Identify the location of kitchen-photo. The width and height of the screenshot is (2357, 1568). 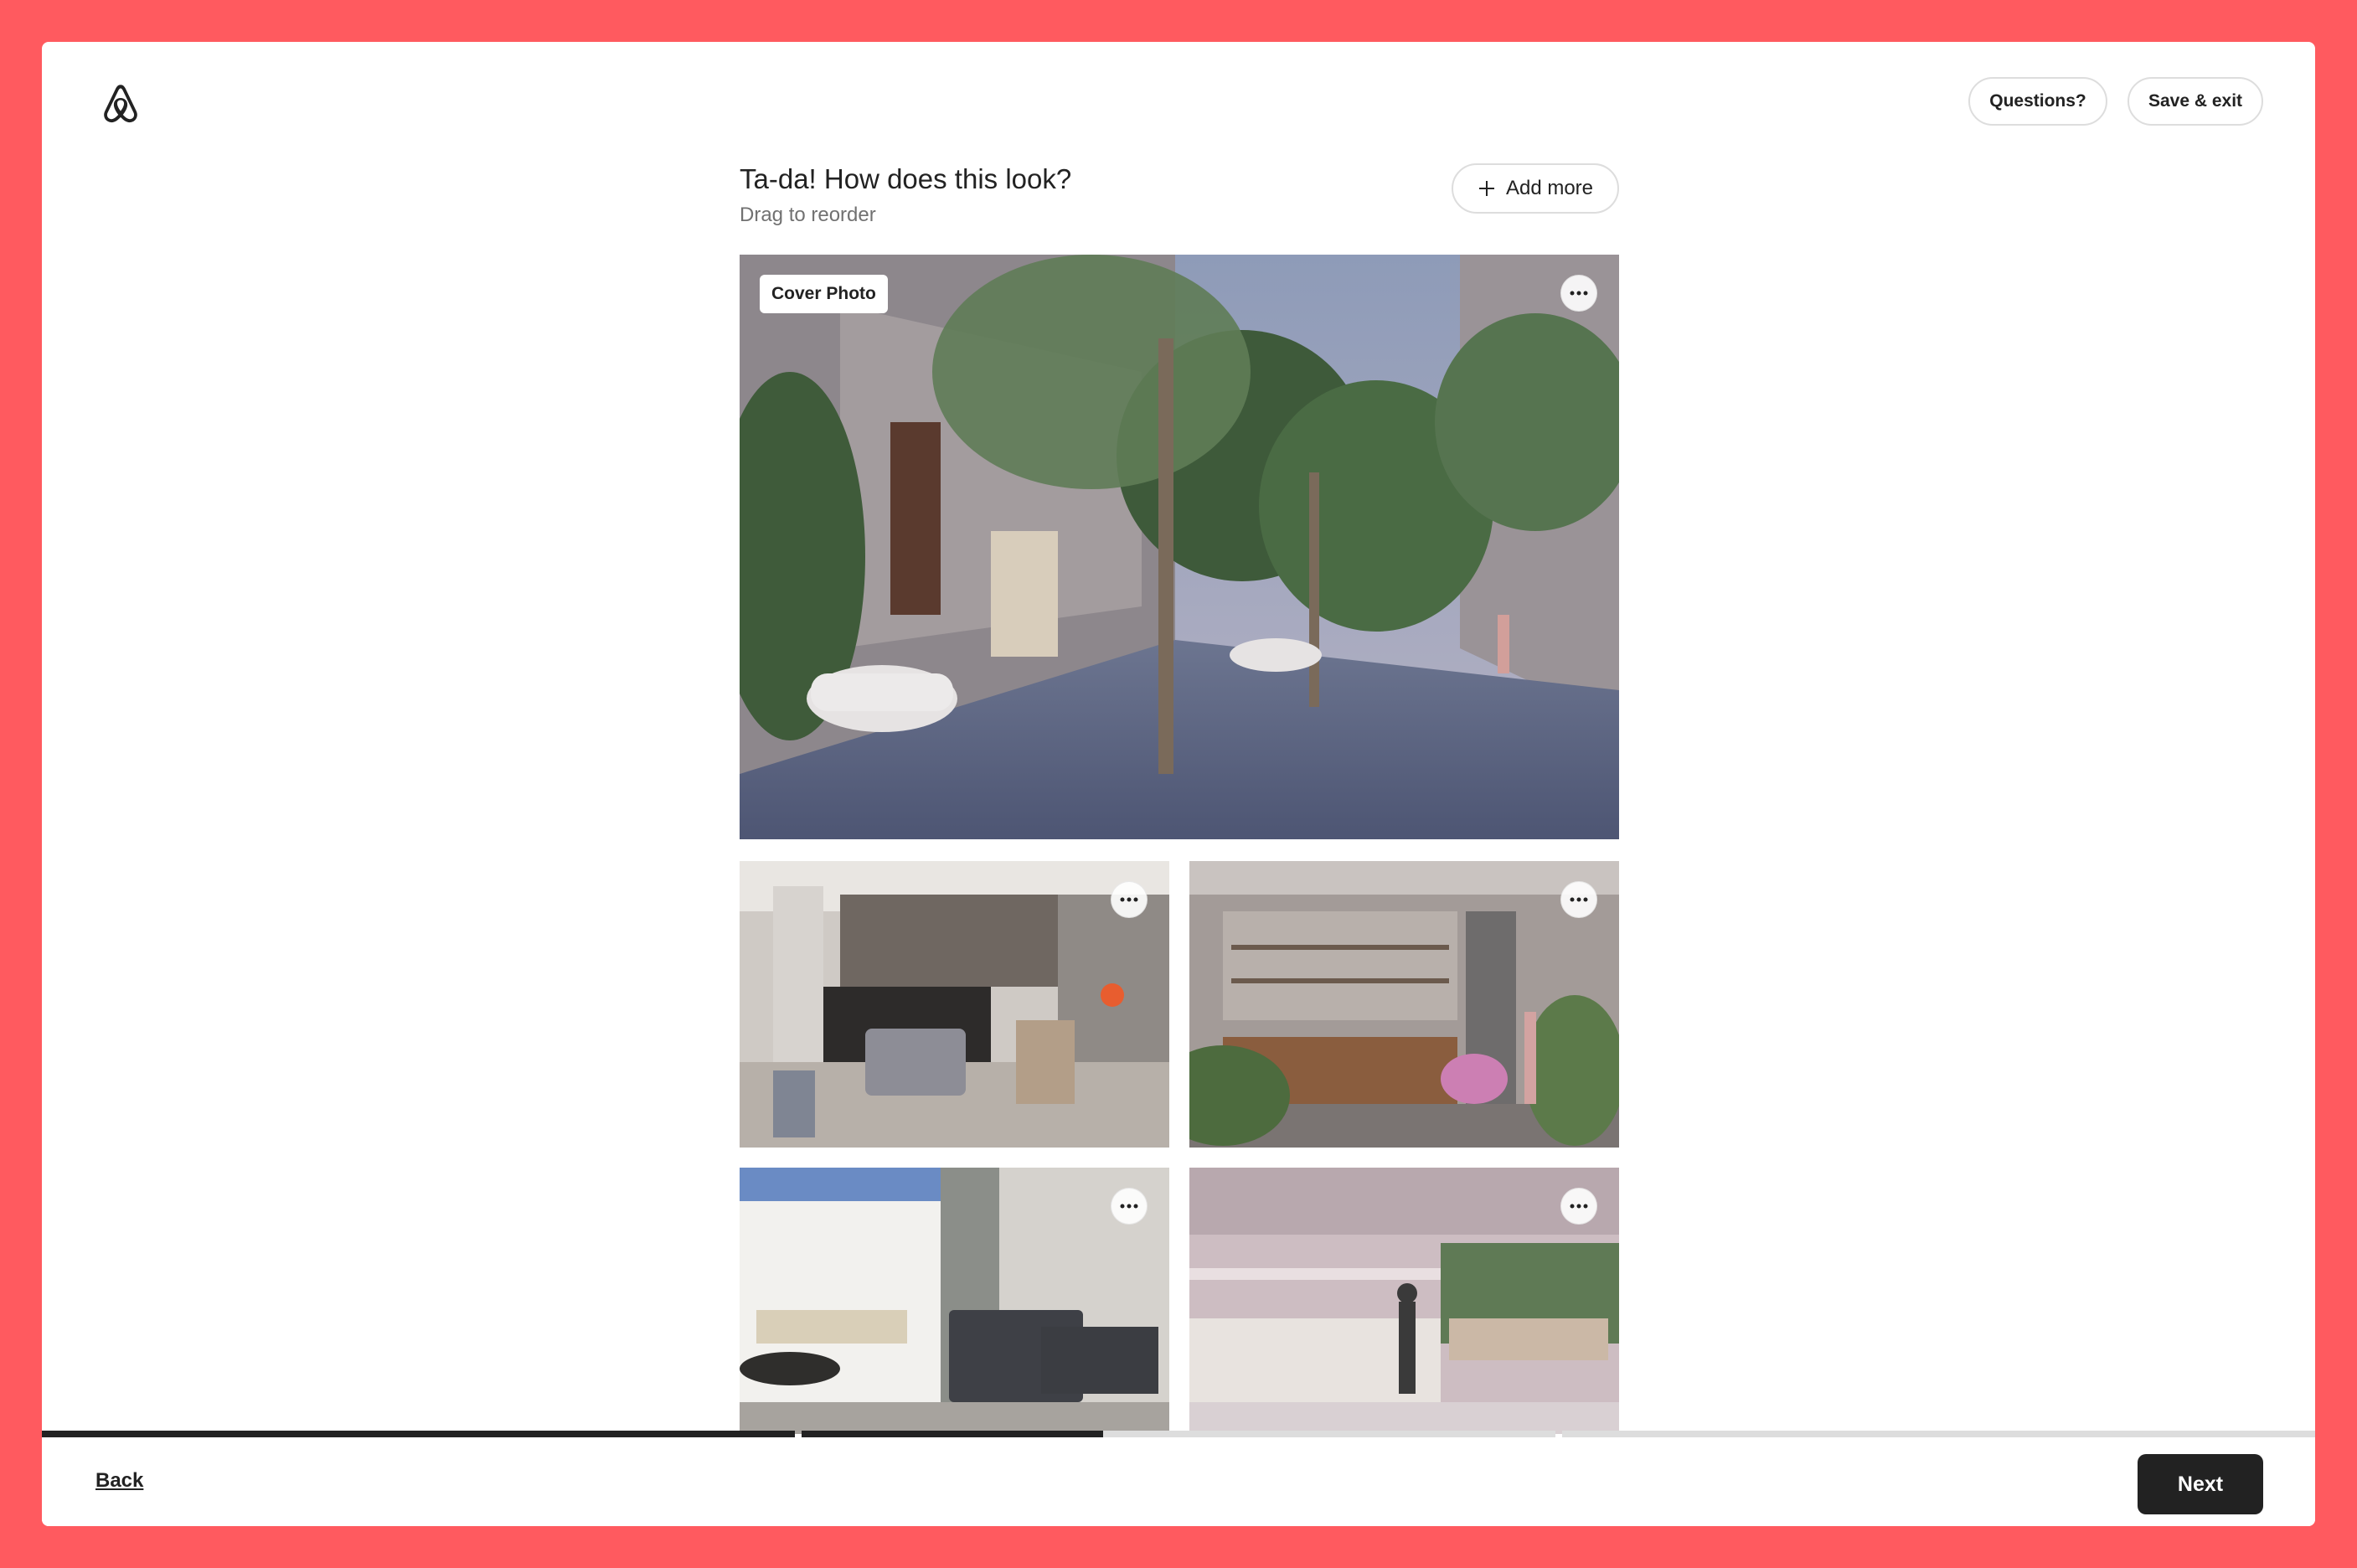
(1404, 1301).